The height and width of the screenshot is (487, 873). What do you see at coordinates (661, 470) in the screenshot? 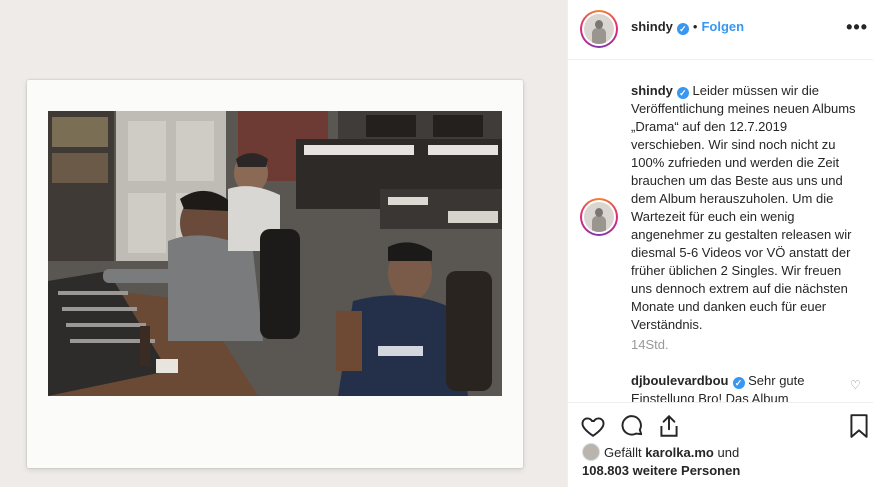
I see `likes-count: 108.803 weitere Personen` at bounding box center [661, 470].